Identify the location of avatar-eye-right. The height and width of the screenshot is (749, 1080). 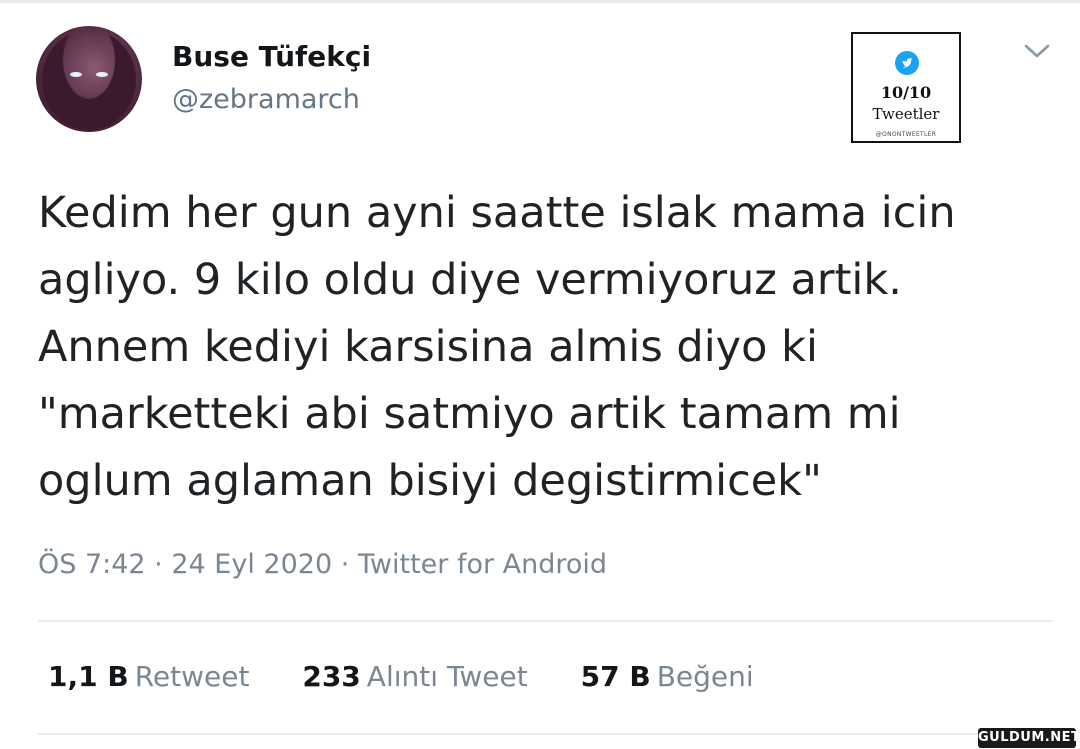
(102, 74).